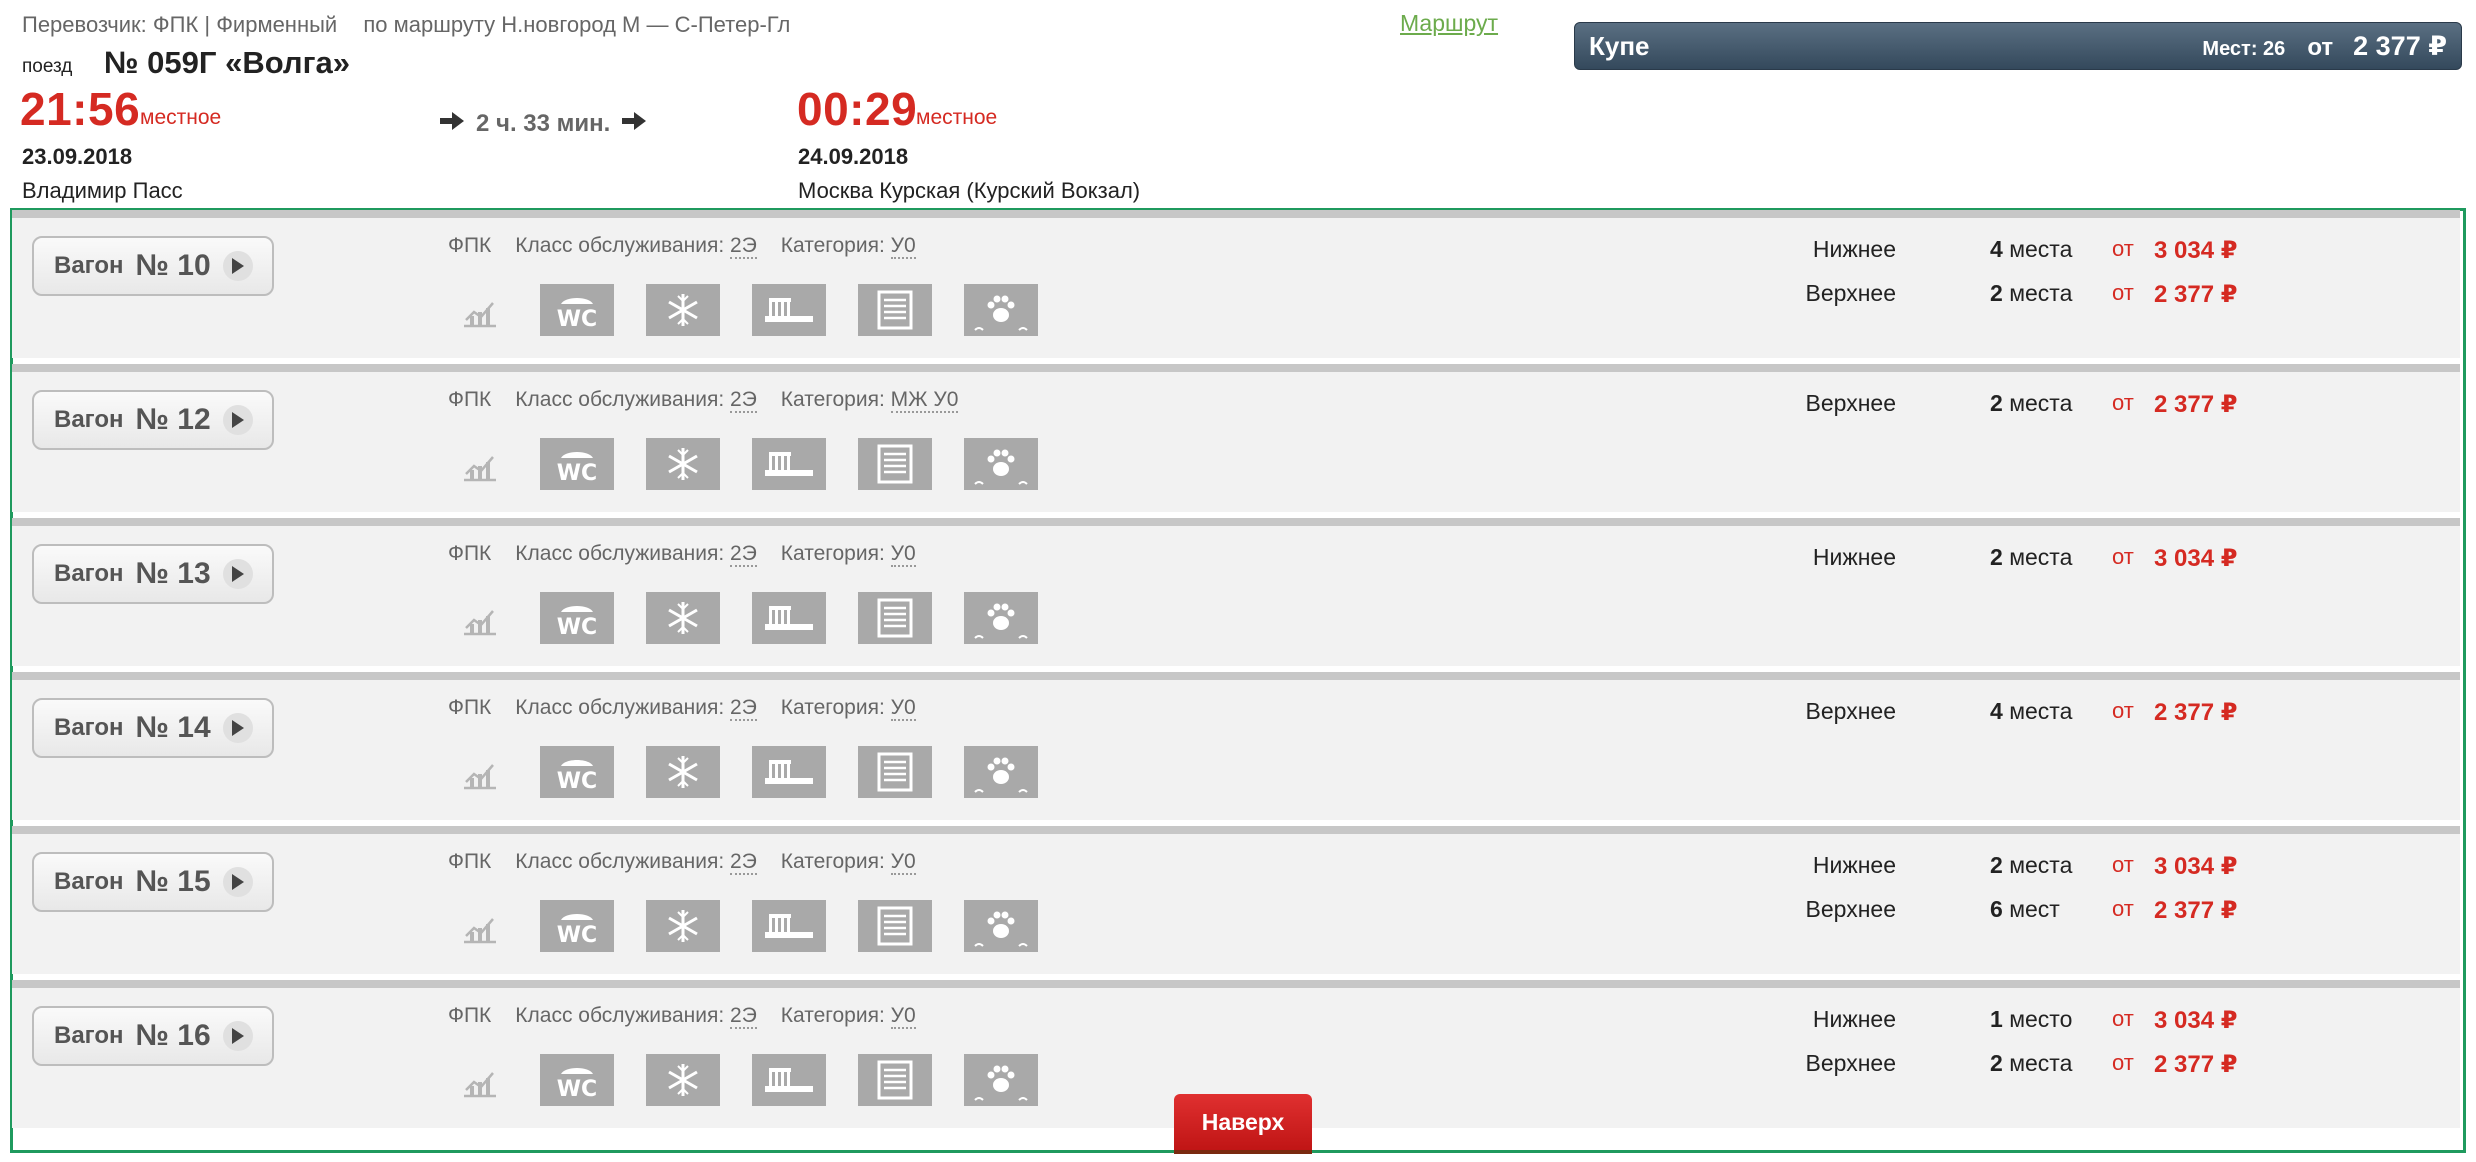  What do you see at coordinates (181, 117) in the screenshot?
I see `departure-local-label: местное` at bounding box center [181, 117].